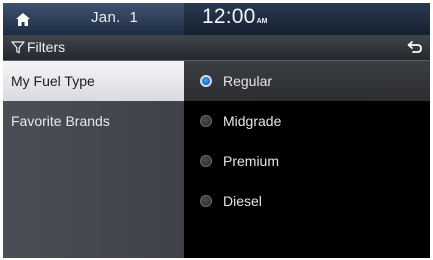  I want to click on option-premium: Premium, so click(307, 161).